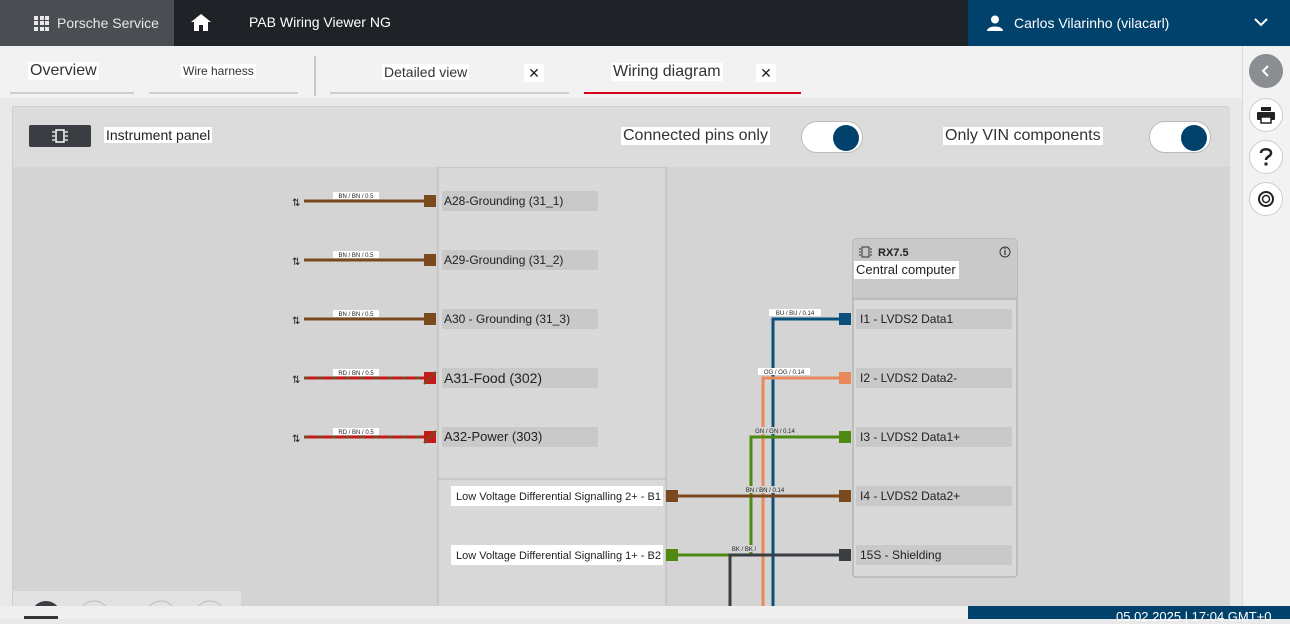  What do you see at coordinates (315, 76) in the screenshot?
I see `tab-divider` at bounding box center [315, 76].